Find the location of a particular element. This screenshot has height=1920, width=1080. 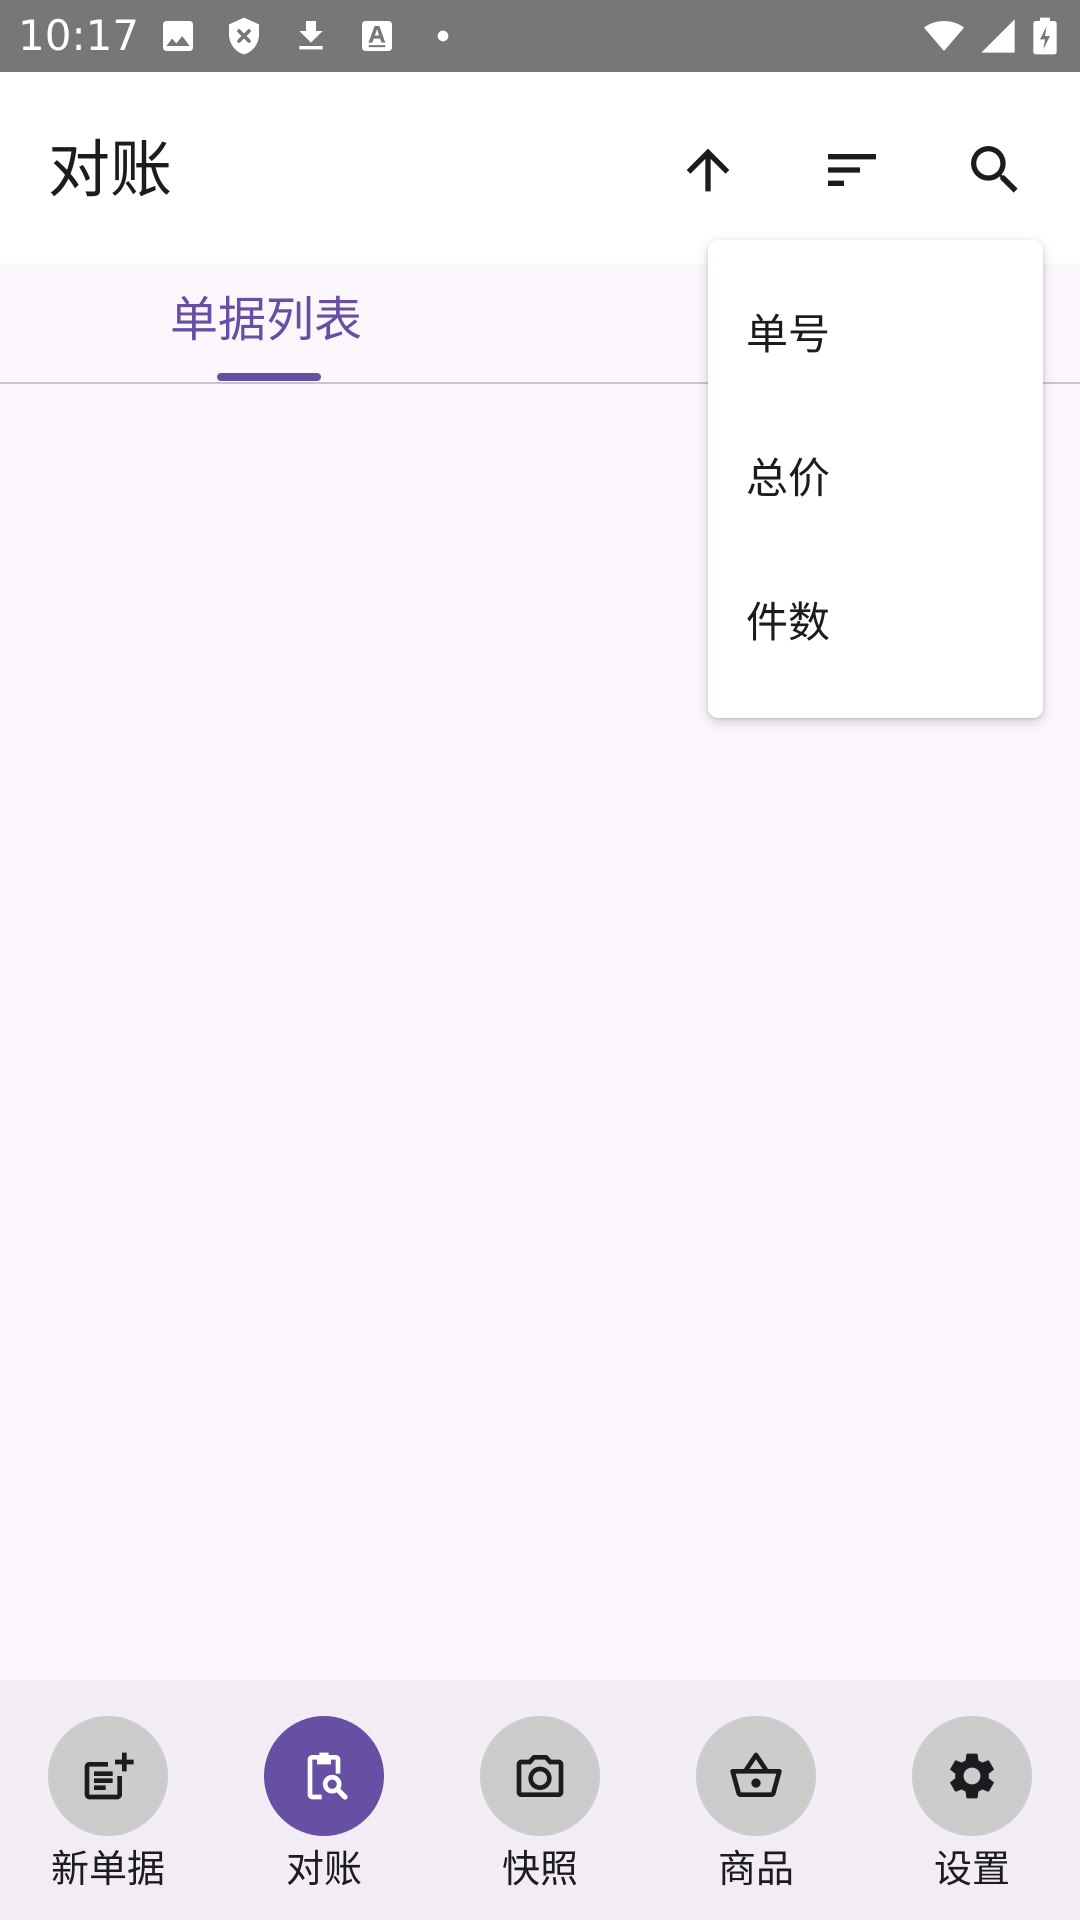

sort-menu: 单号 总价 件数 is located at coordinates (875, 479).